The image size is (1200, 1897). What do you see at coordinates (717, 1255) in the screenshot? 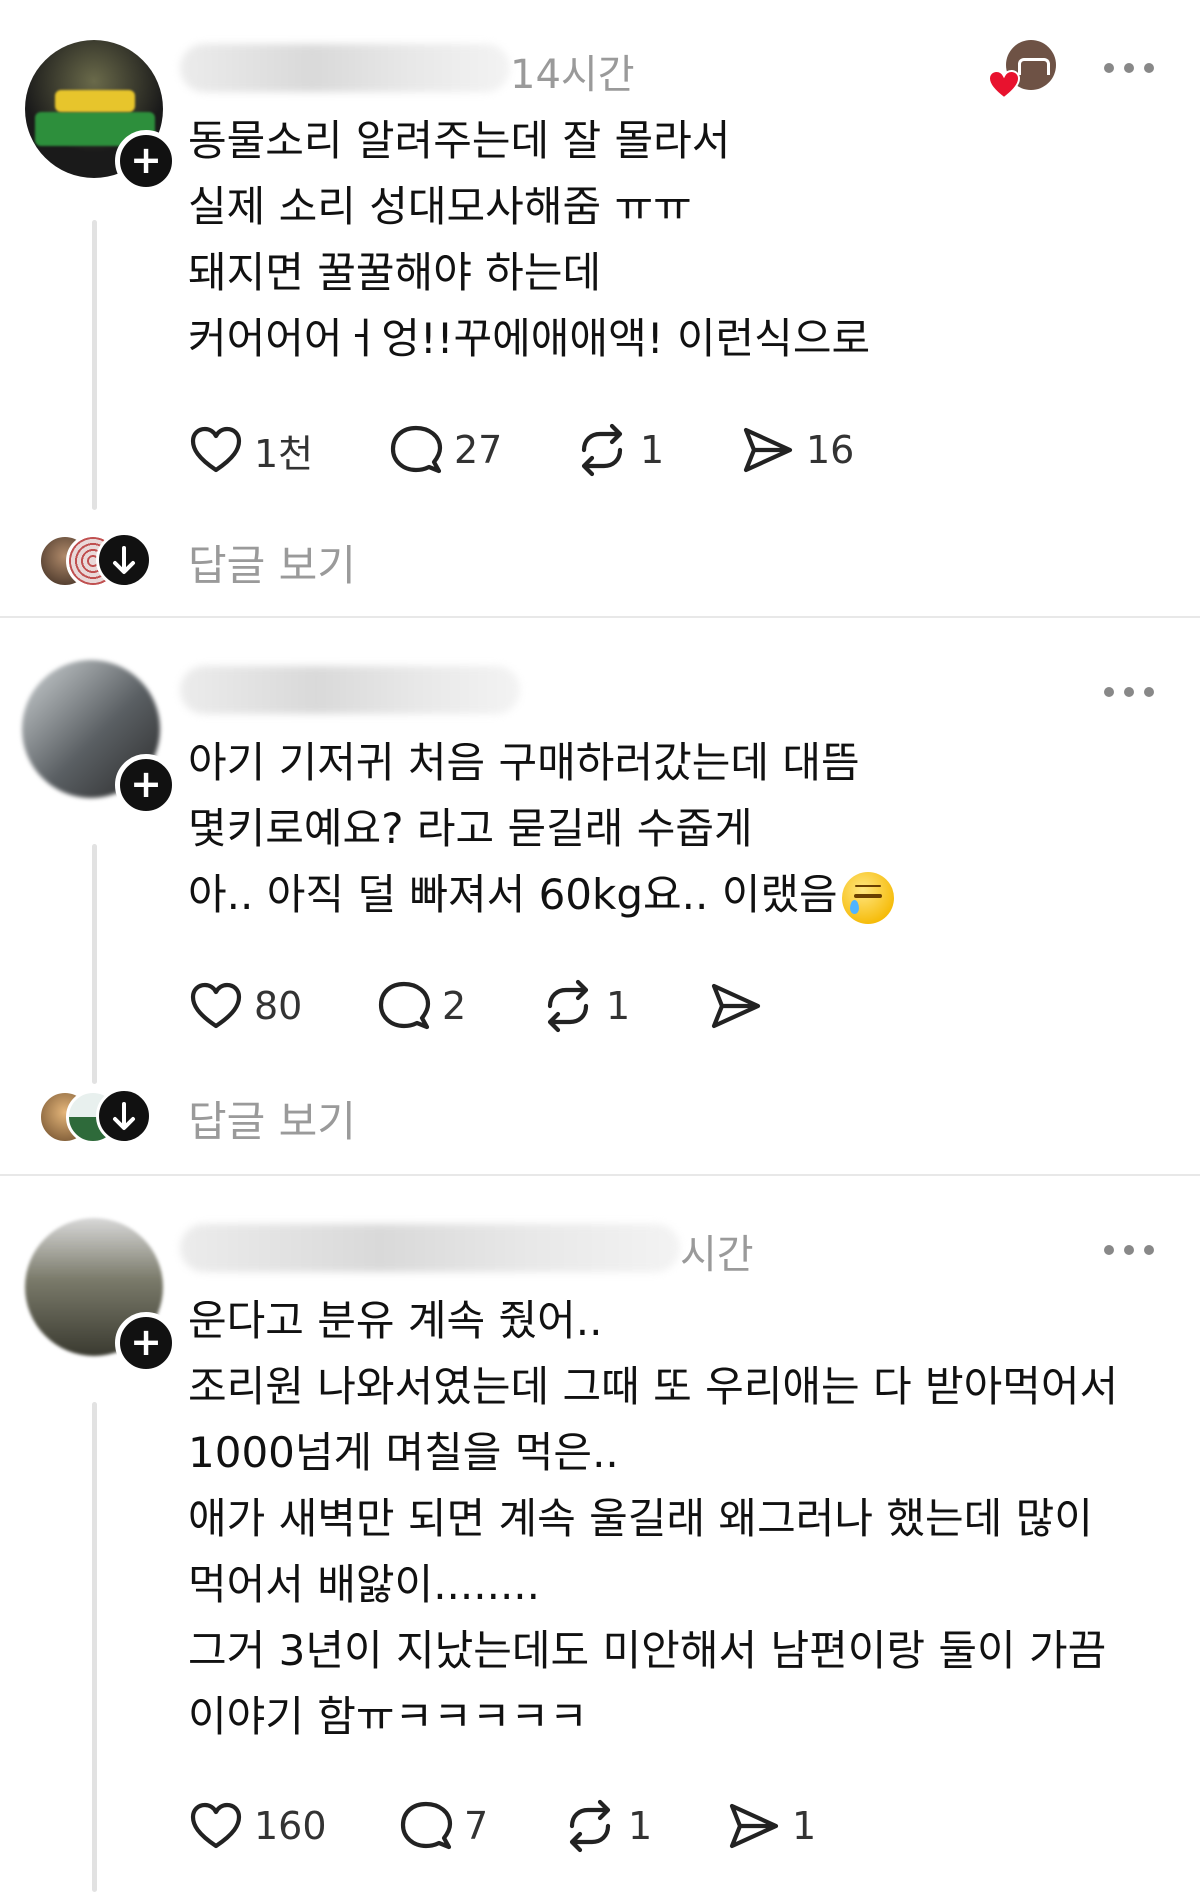
I see `post-time: 시간` at bounding box center [717, 1255].